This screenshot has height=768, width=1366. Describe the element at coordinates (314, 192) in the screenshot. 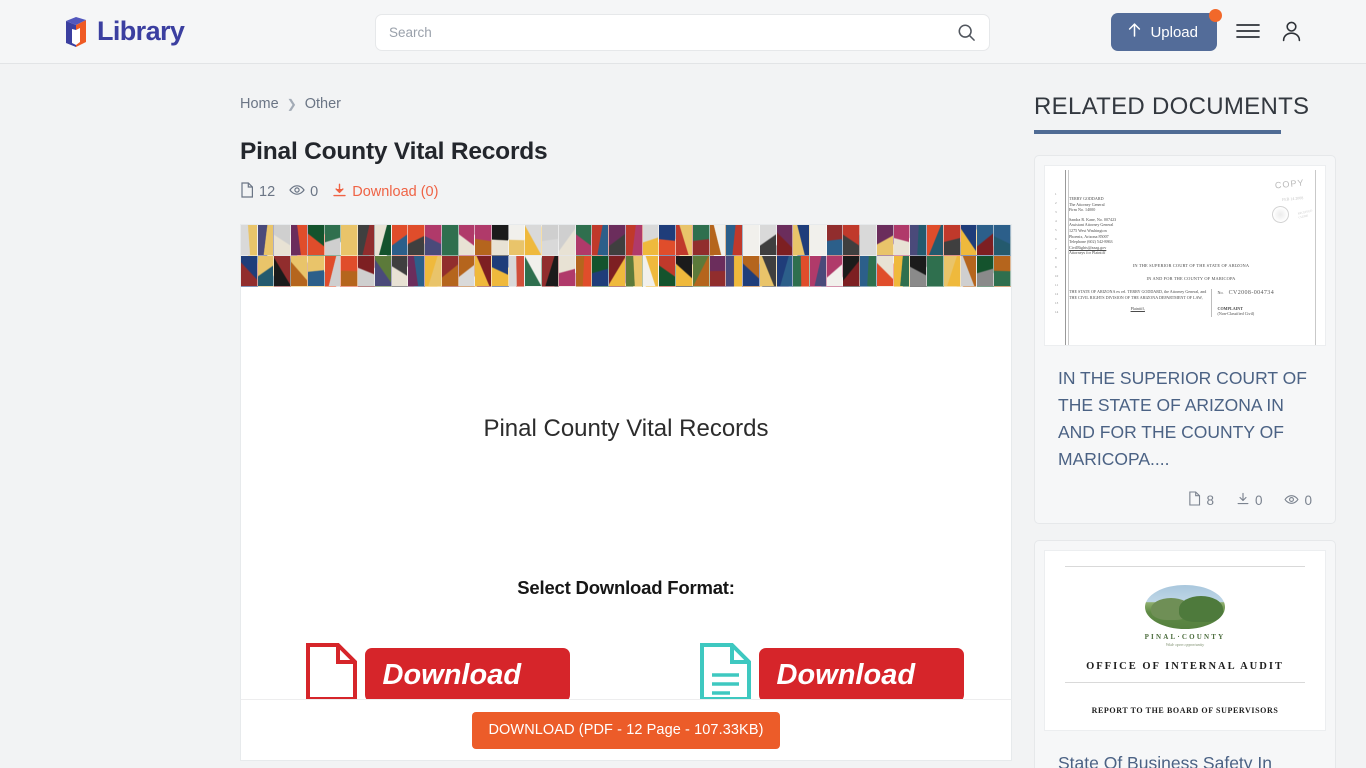

I see `view-count-value: 0` at that location.